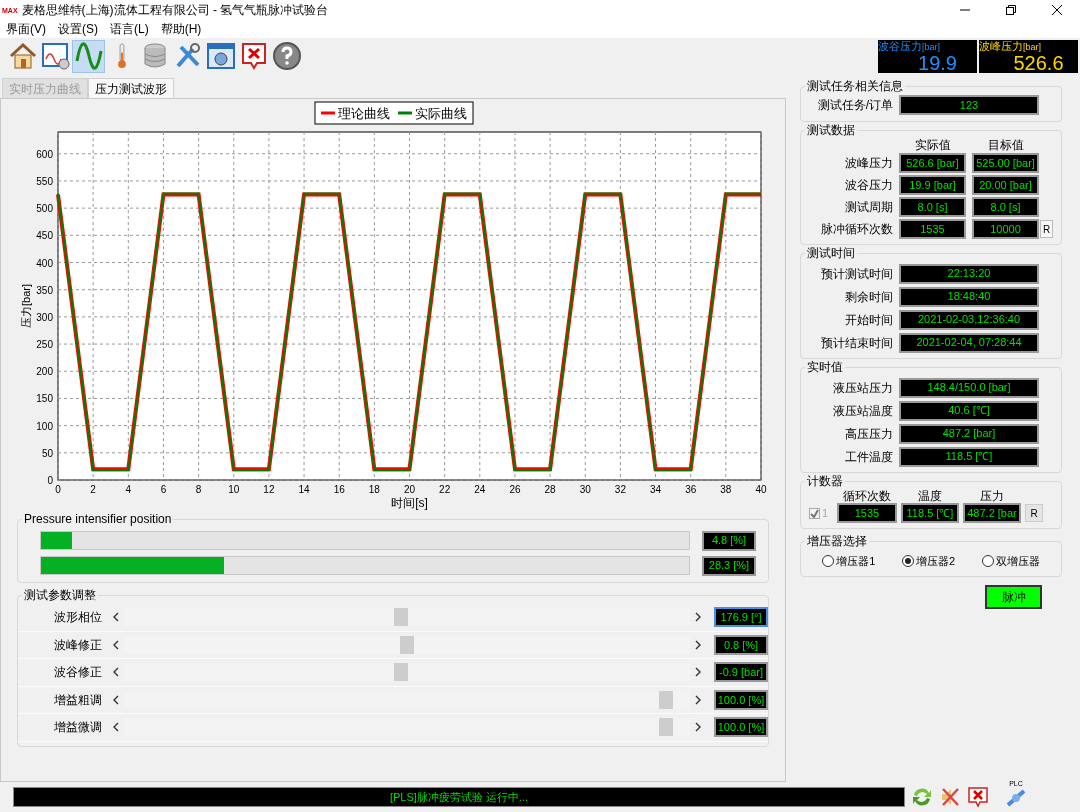 This screenshot has width=1080, height=812. What do you see at coordinates (969, 410) in the screenshot?
I see `value-display: 40.6 [℃]` at bounding box center [969, 410].